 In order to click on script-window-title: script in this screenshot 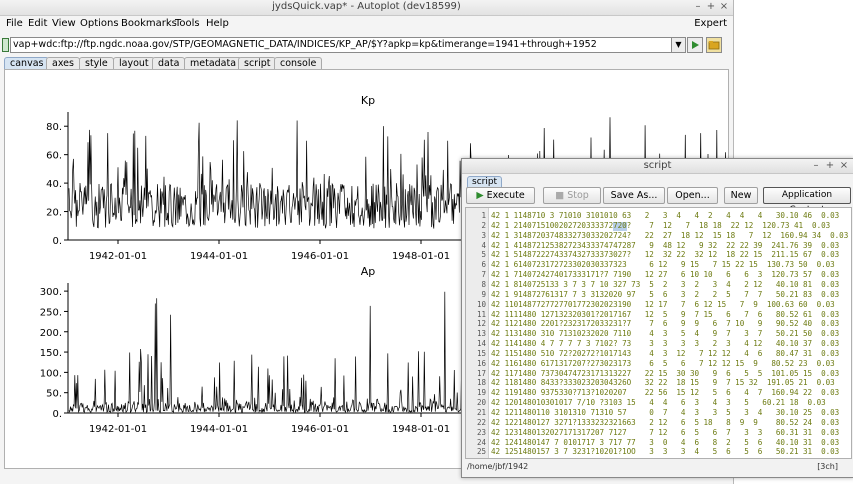, I will do `click(657, 165)`.